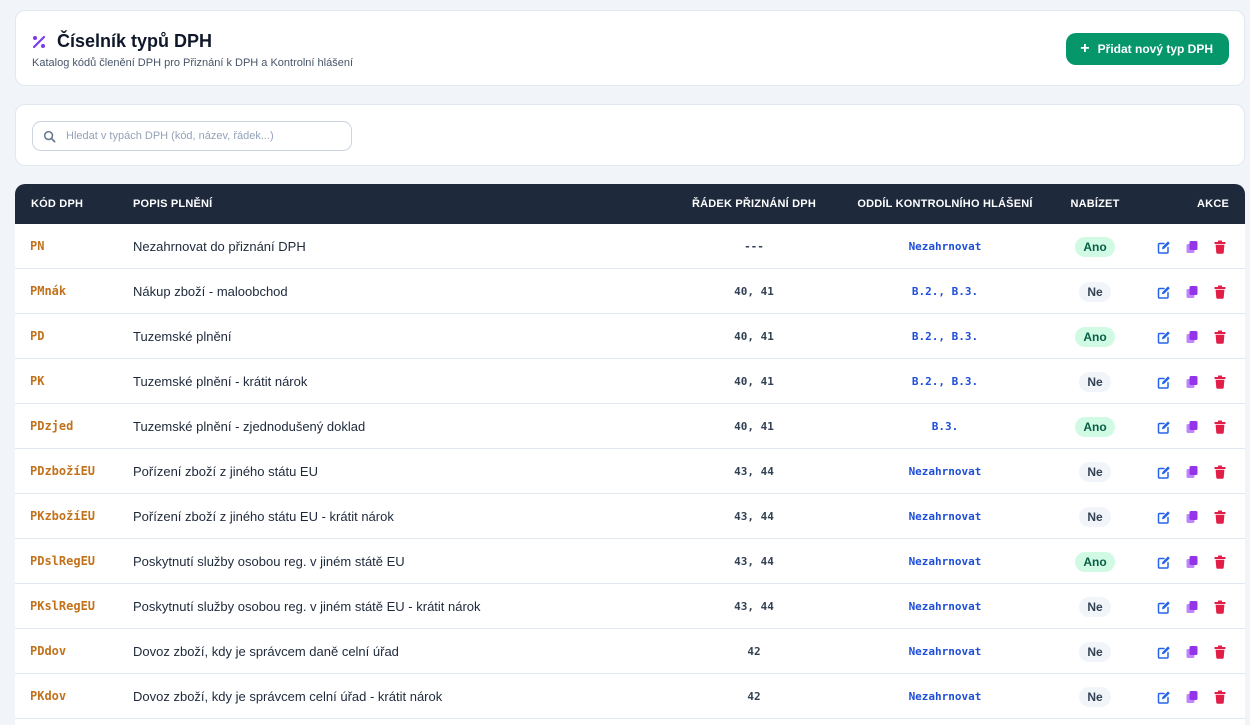 Image resolution: width=1250 pixels, height=725 pixels. Describe the element at coordinates (48, 696) in the screenshot. I see `vat-code: PKdov` at that location.